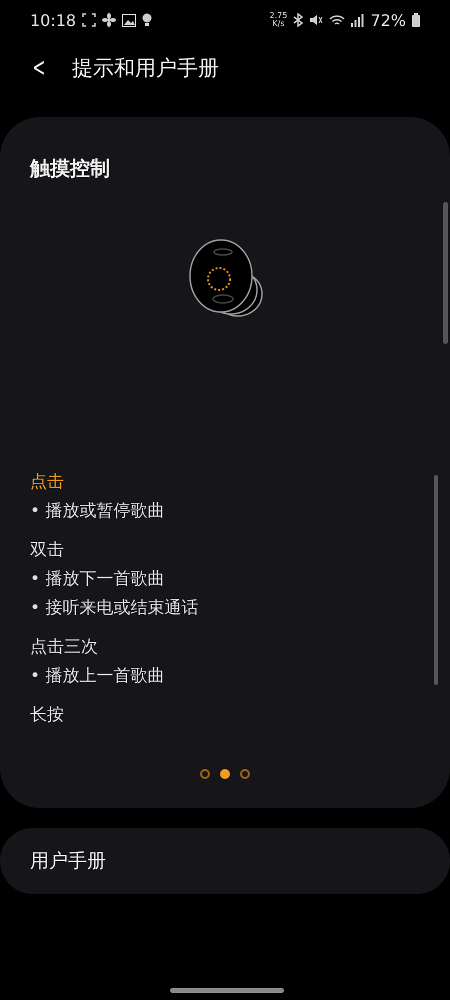  Describe the element at coordinates (357, 20) in the screenshot. I see `signal-icon` at that location.